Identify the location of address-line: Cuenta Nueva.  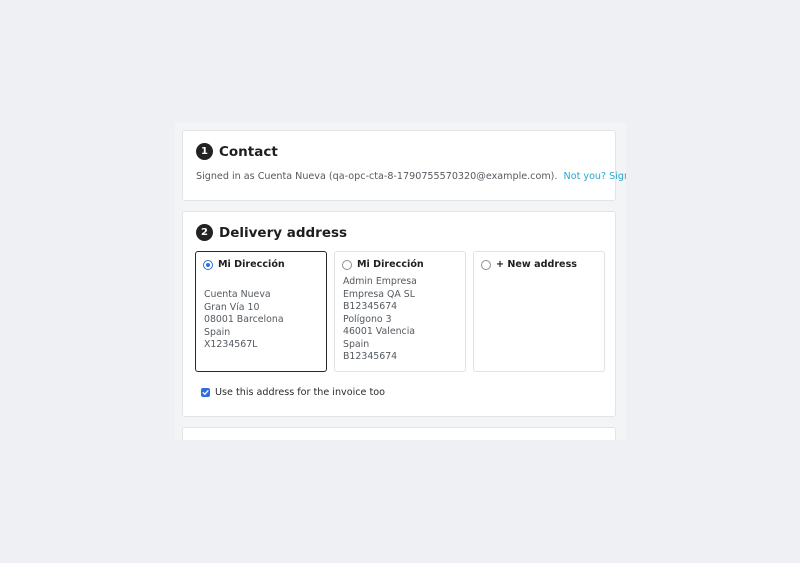
(237, 294).